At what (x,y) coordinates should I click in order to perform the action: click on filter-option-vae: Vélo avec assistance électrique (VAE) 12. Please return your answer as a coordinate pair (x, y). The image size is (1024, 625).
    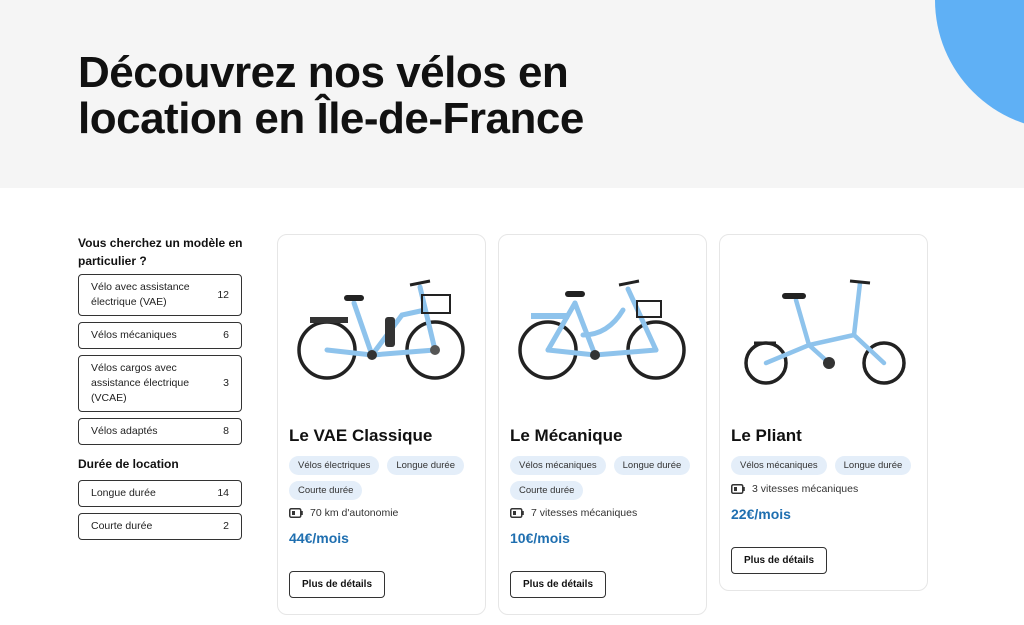
    Looking at the image, I should click on (160, 295).